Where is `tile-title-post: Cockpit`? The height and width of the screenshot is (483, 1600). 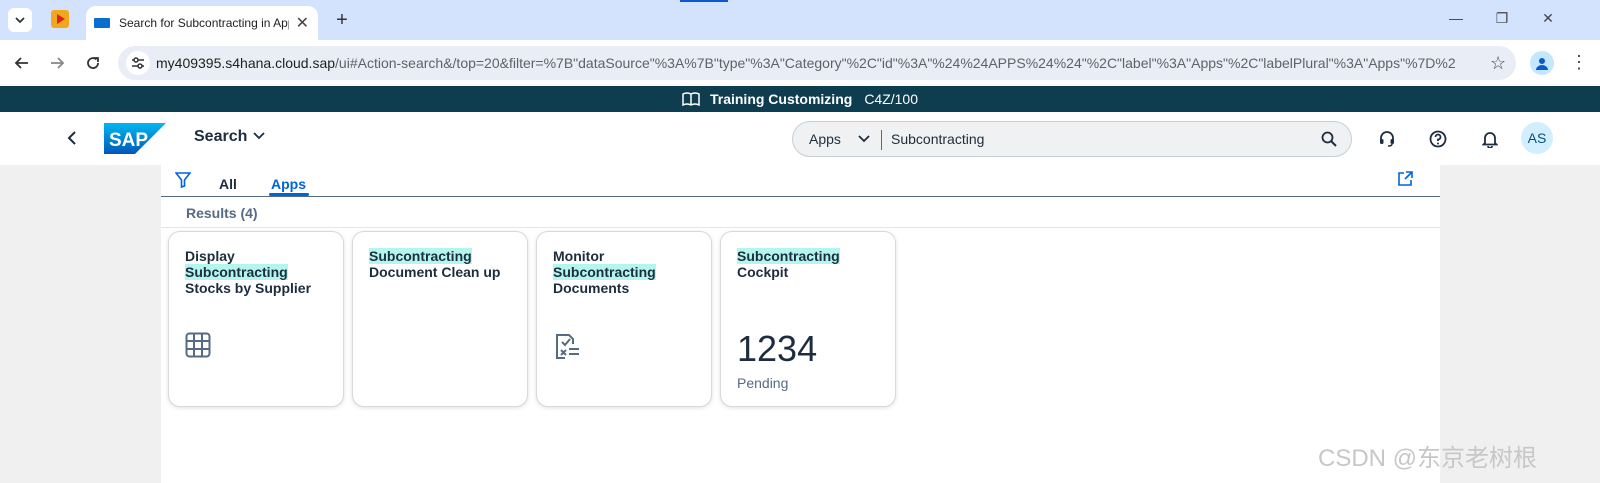 tile-title-post: Cockpit is located at coordinates (763, 272).